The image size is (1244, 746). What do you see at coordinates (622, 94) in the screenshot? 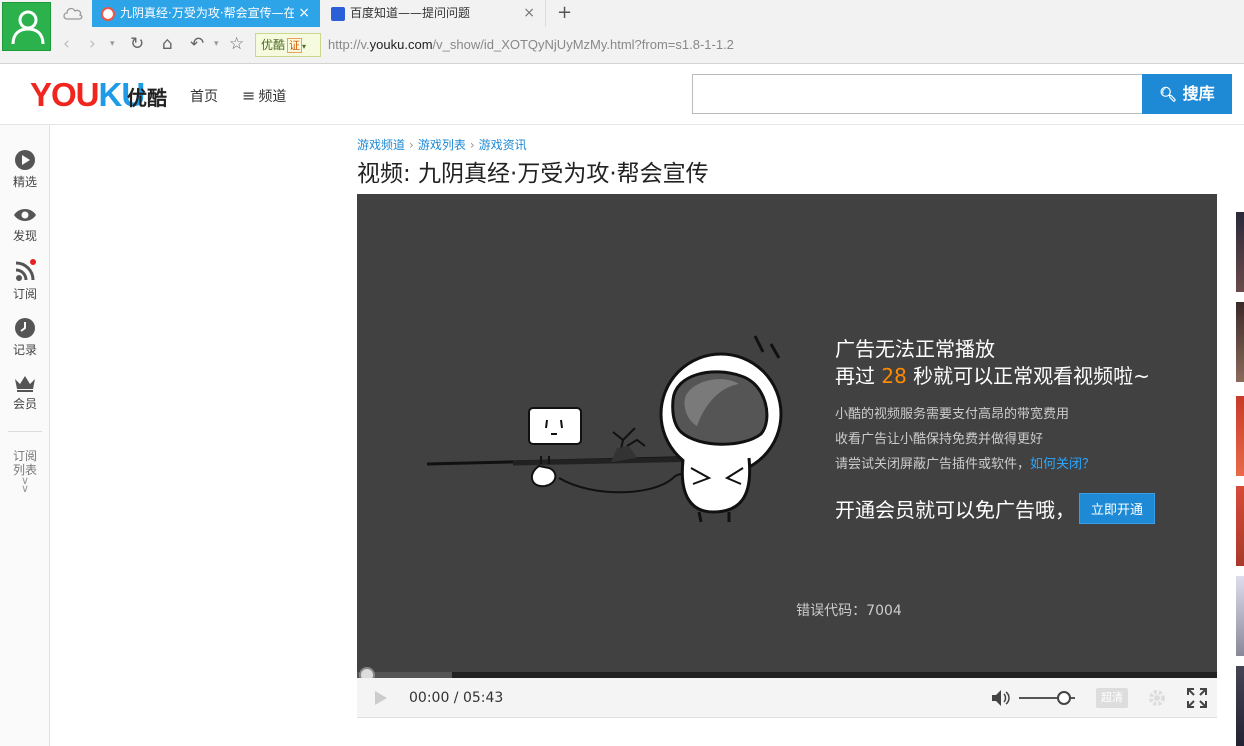
I see `site-header: YOUKU 优酷 首页 ≡ 频道 🔍︎ 搜库` at bounding box center [622, 94].